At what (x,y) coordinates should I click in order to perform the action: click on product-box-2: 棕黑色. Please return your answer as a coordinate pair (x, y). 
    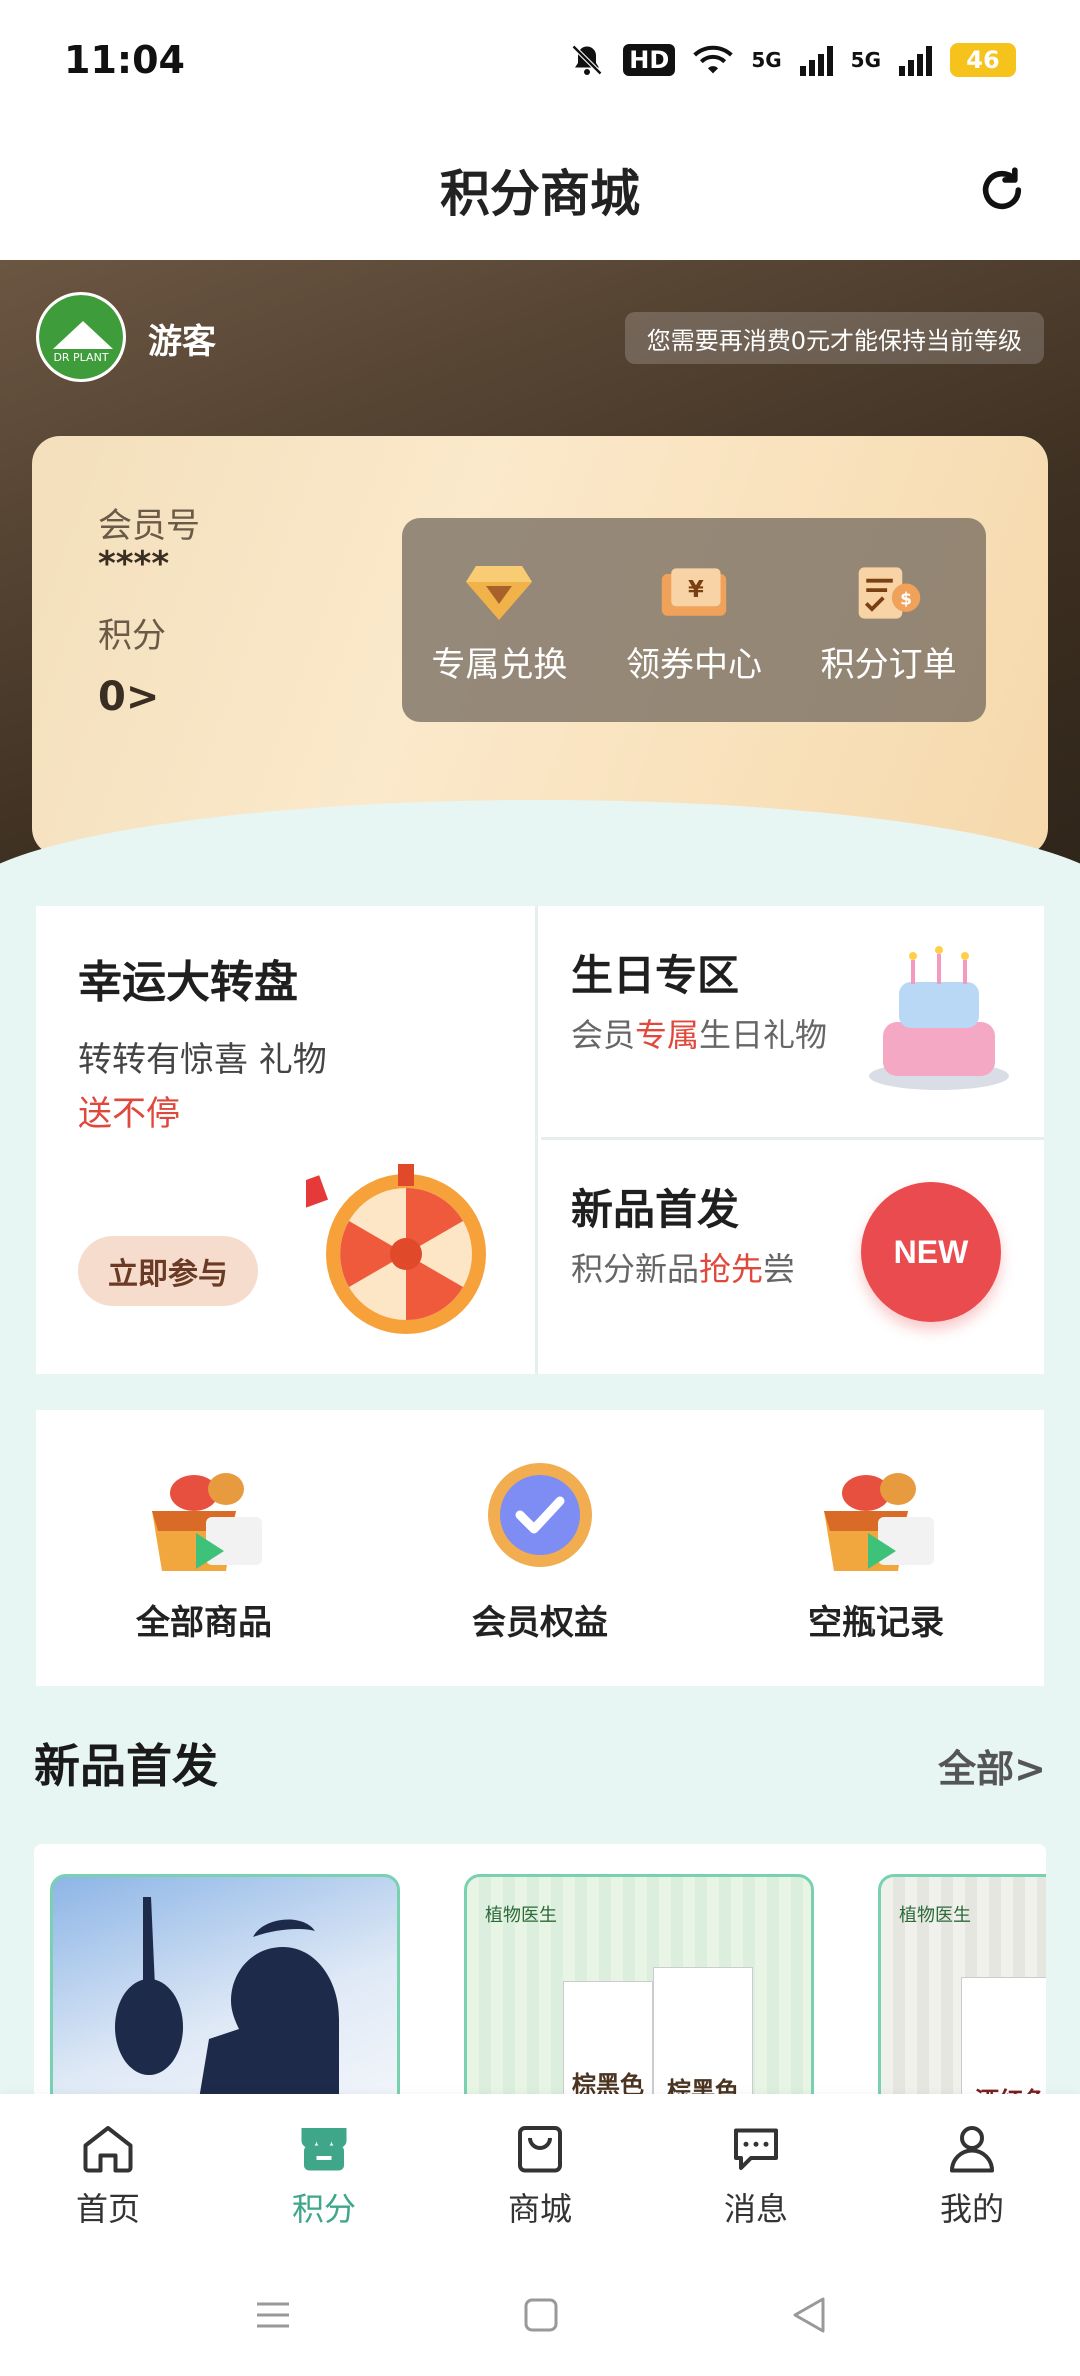
    Looking at the image, I should click on (703, 2030).